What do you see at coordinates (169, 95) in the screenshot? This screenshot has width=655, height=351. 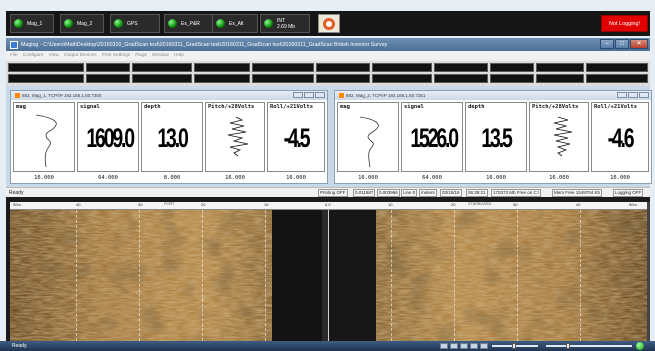 I see `panel-titlebar: 882, Mag_1, TCP/IP 192.168.1.50:7350` at bounding box center [169, 95].